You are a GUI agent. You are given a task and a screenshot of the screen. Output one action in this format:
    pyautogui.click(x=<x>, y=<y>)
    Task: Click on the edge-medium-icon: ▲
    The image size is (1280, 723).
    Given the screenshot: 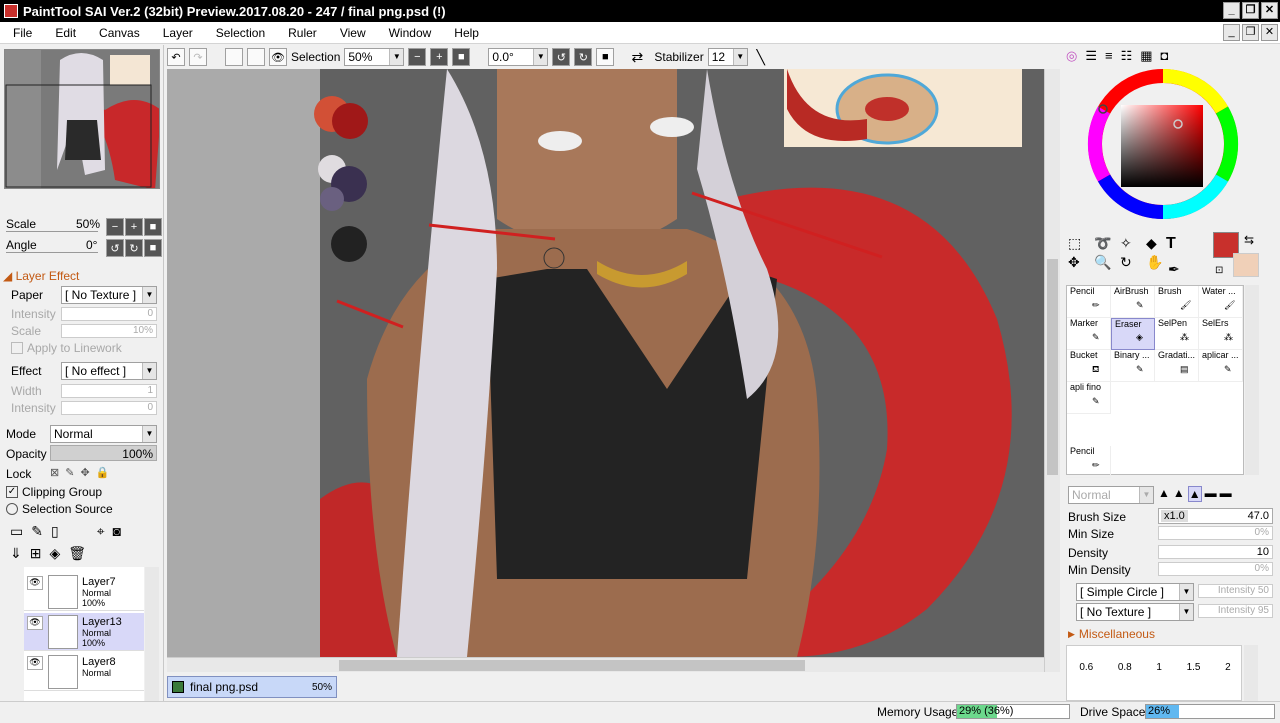 What is the action you would take?
    pyautogui.click(x=1179, y=494)
    